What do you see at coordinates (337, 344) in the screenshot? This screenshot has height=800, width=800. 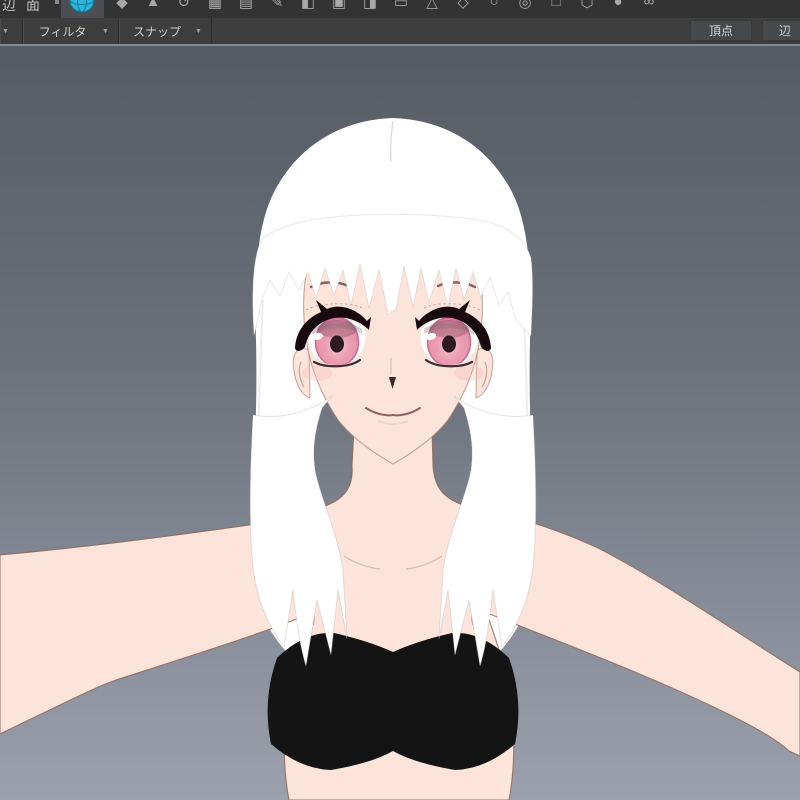 I see `pupil` at bounding box center [337, 344].